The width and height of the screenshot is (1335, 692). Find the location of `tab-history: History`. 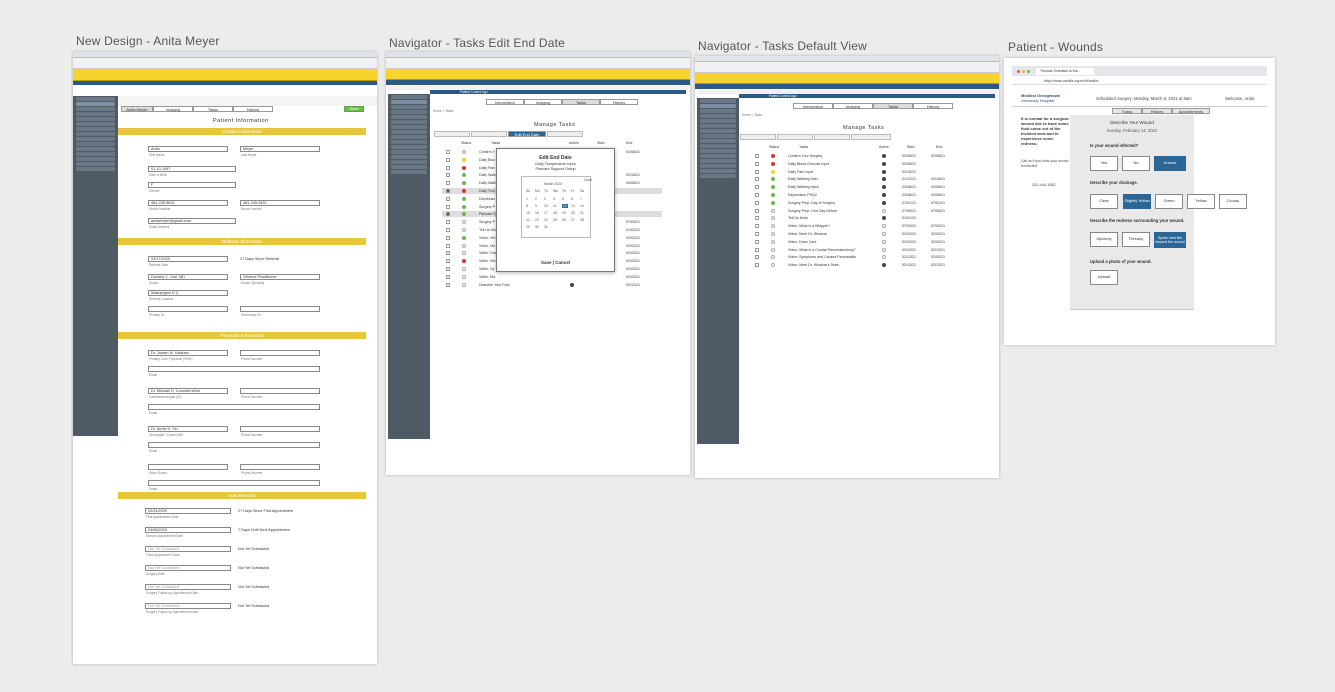

tab-history: History is located at coordinates (1157, 111).